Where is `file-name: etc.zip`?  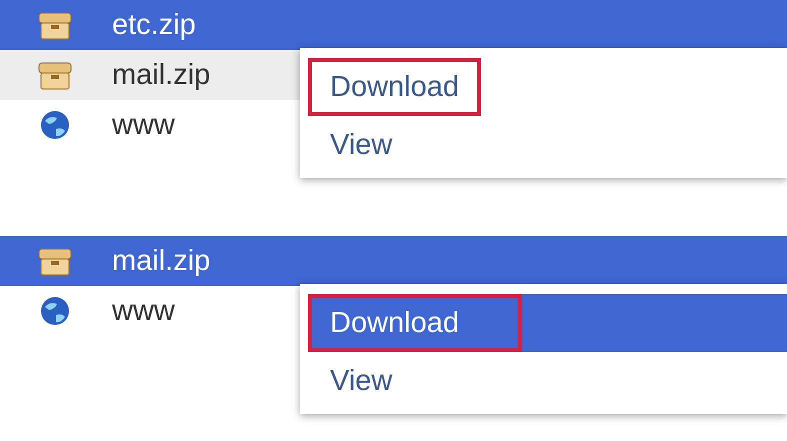 file-name: etc.zip is located at coordinates (154, 25).